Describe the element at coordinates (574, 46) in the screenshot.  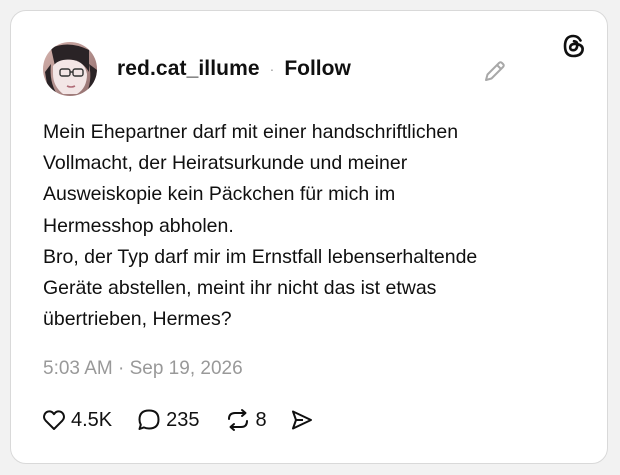
I see `threads-logo-icon` at that location.